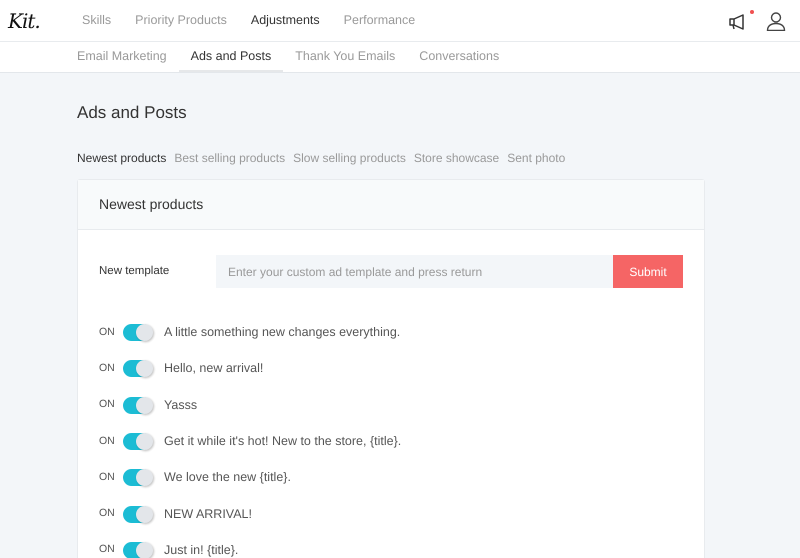  I want to click on nav-link: Priority Products, so click(181, 20).